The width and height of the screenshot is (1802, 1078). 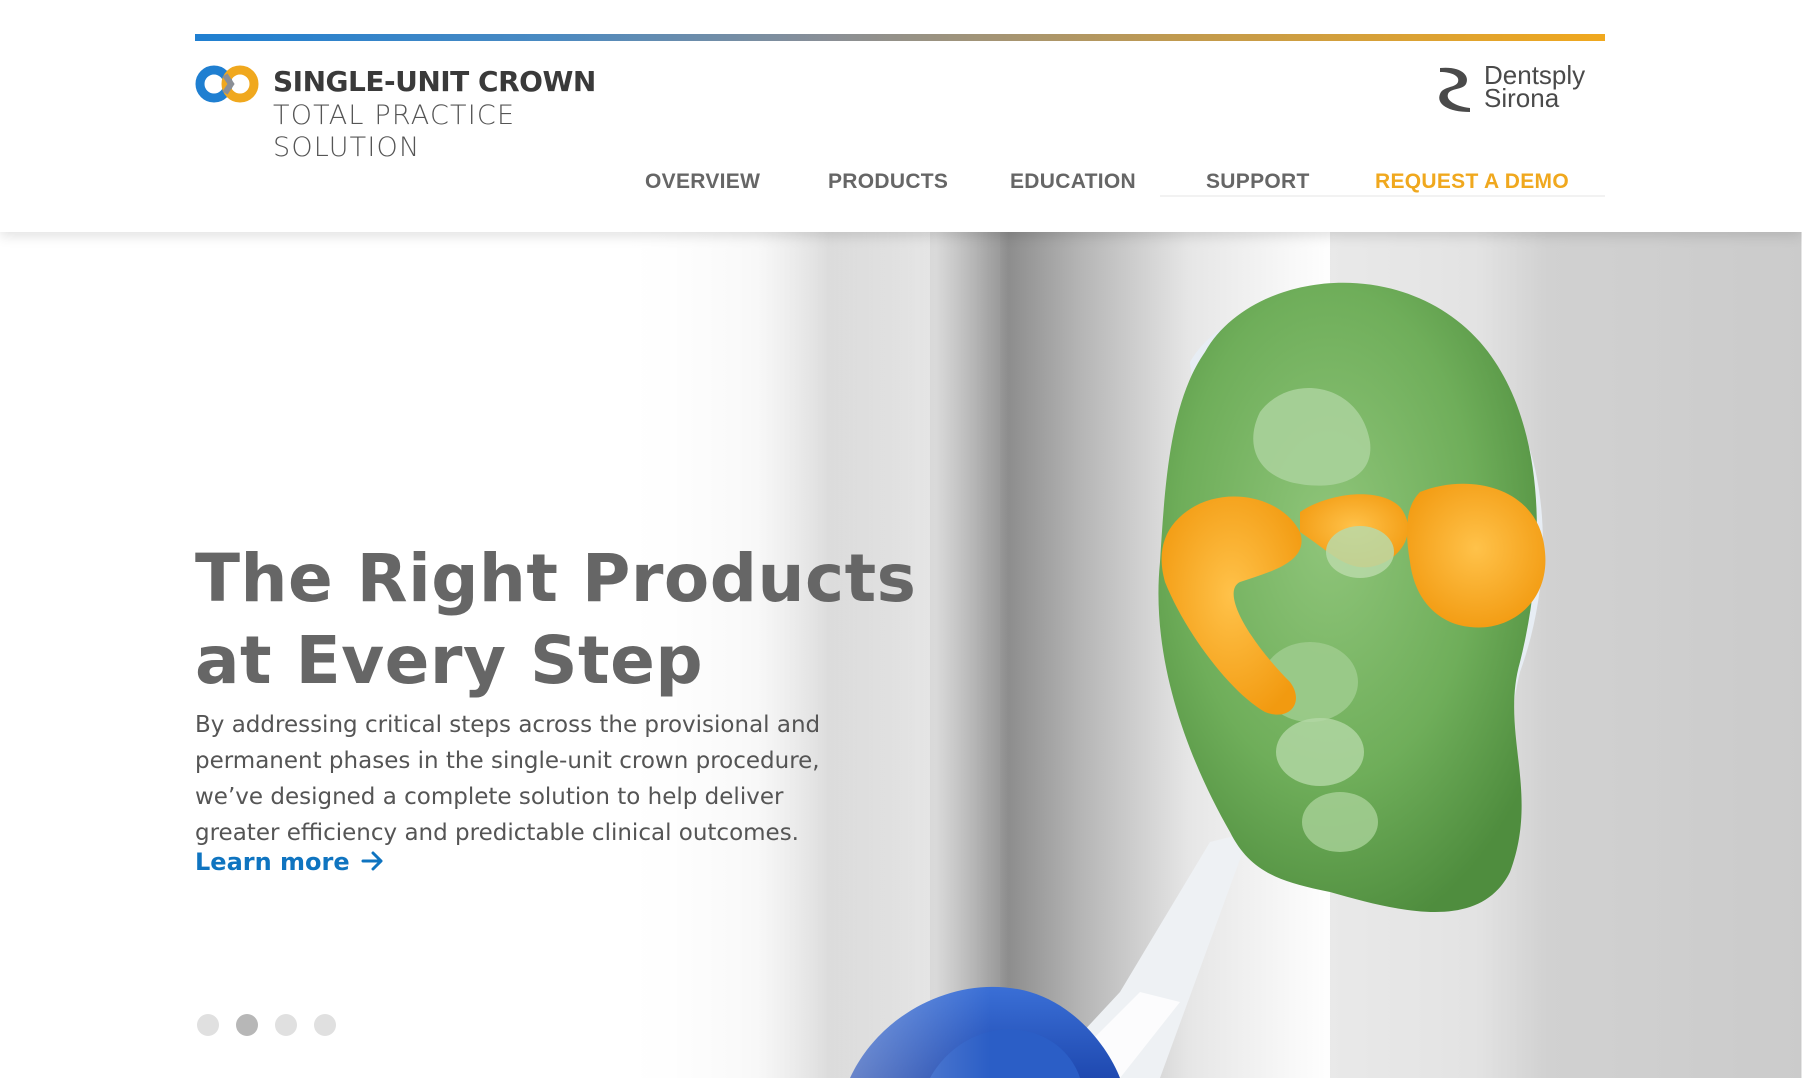 I want to click on nav-support: SUPPORT, so click(x=1258, y=182).